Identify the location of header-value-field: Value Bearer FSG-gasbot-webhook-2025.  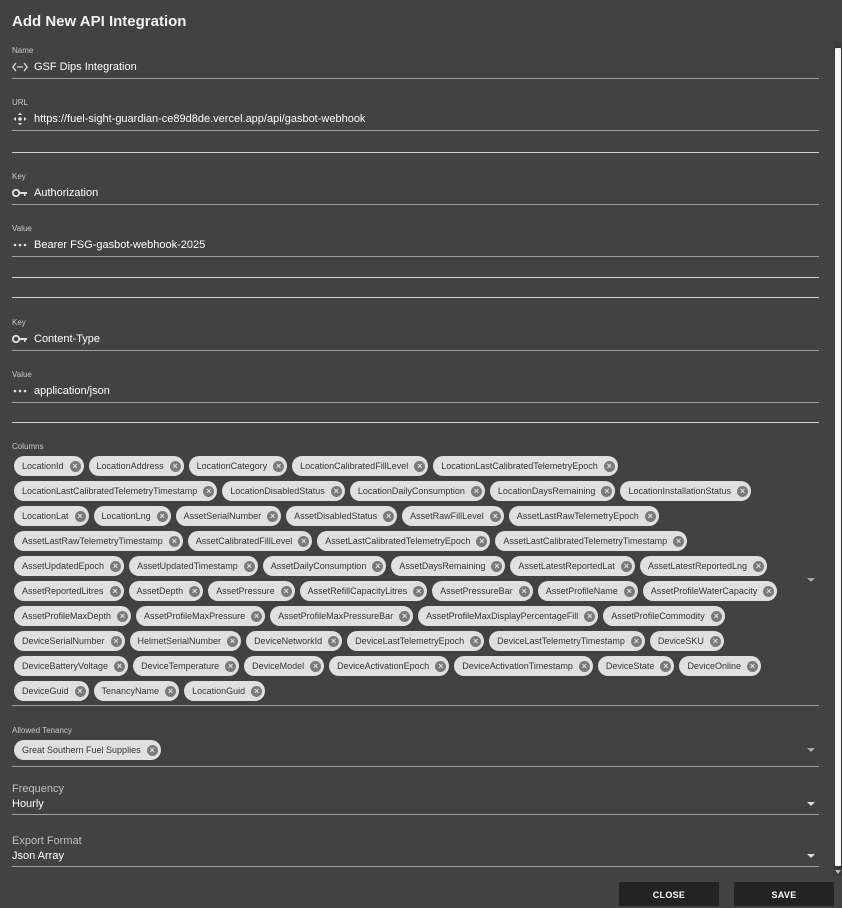
(415, 240).